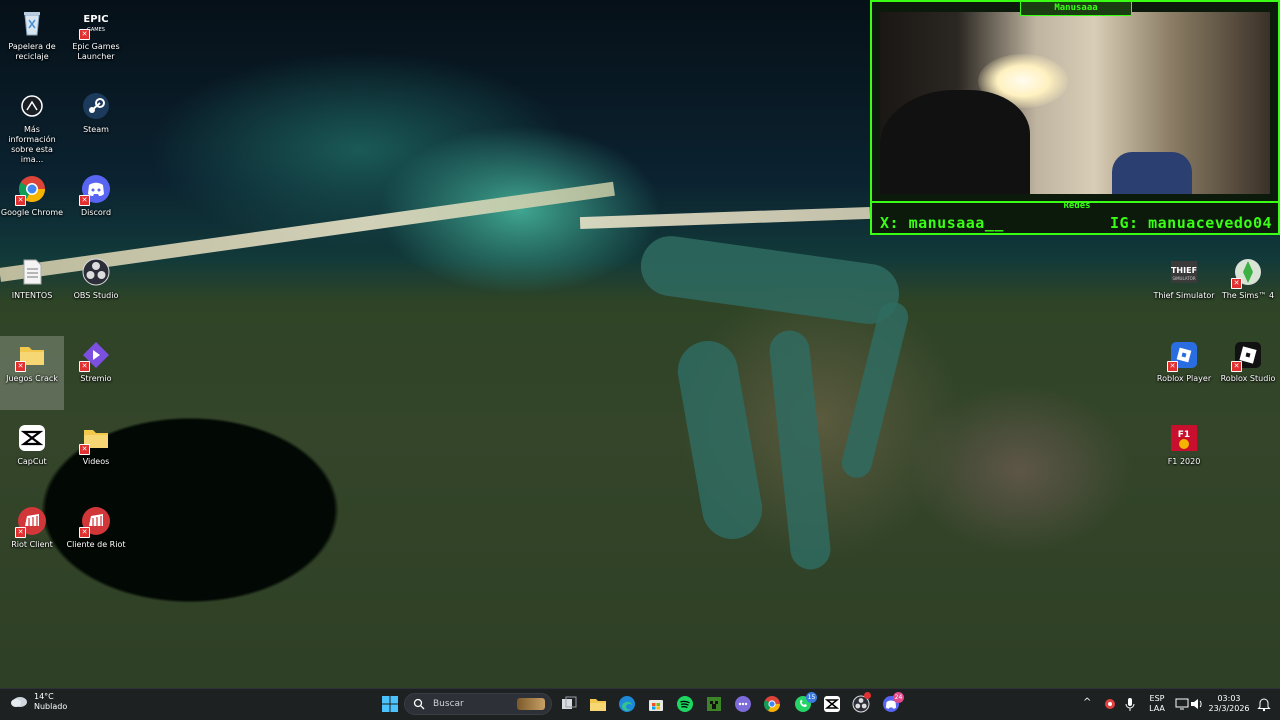  I want to click on desktop-icon-roblox-studio: ✕ Roblox Studio, so click(1248, 373).